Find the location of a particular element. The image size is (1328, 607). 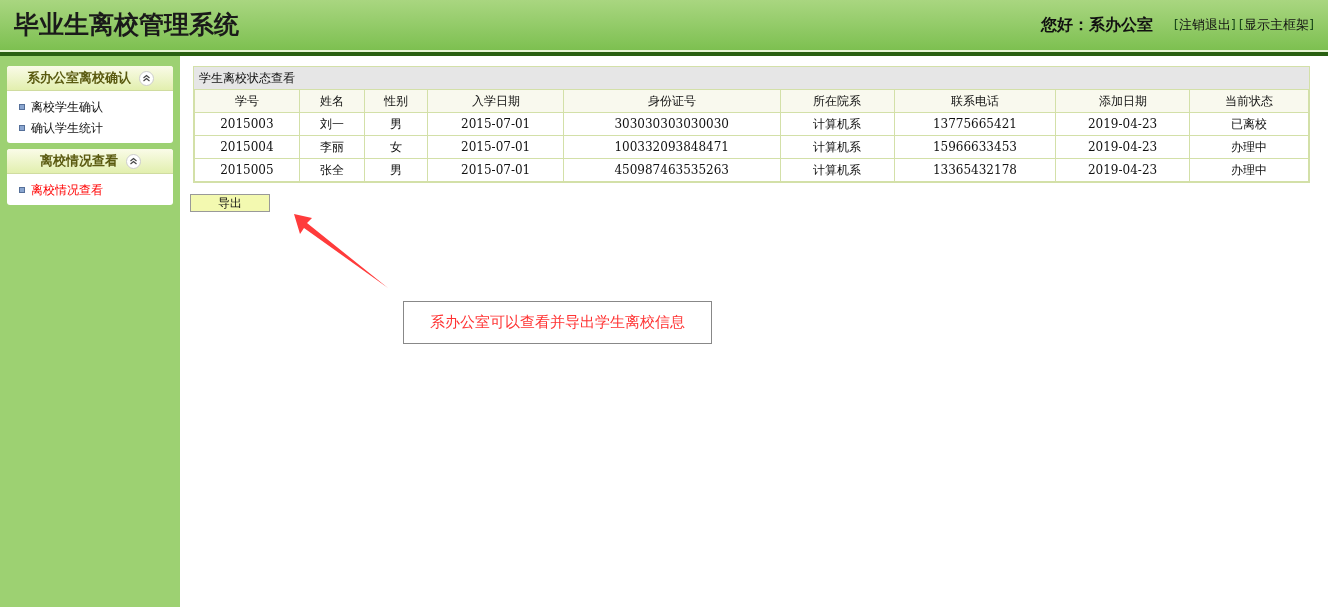

table-cell: 13775665421 is located at coordinates (975, 124).